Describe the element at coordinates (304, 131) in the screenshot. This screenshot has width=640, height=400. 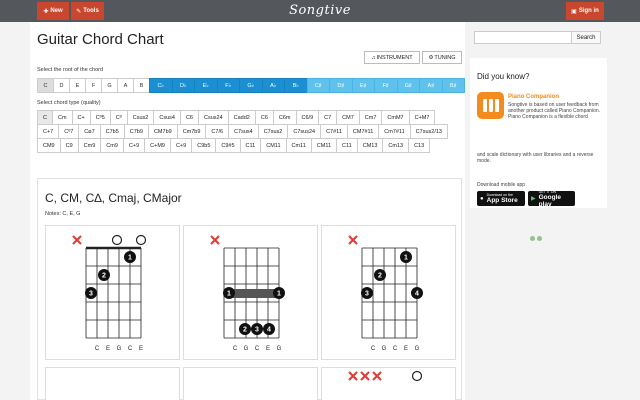
I see `chord-type-button: C7sus24` at that location.